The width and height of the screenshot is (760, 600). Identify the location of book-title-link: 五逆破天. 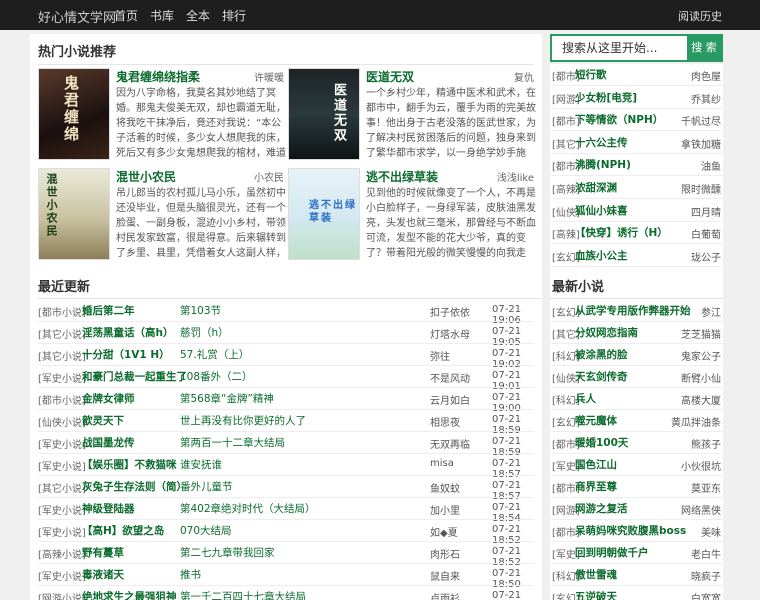
(596, 594).